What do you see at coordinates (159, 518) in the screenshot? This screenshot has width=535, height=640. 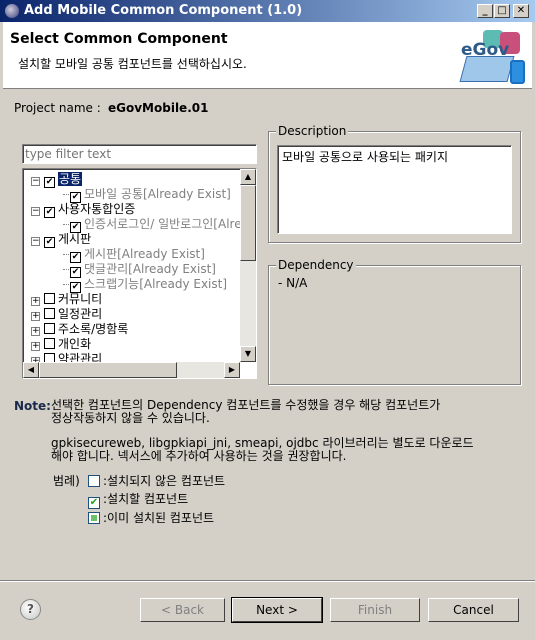 I see `legend-text: :이미 설치된 컴포넌트` at bounding box center [159, 518].